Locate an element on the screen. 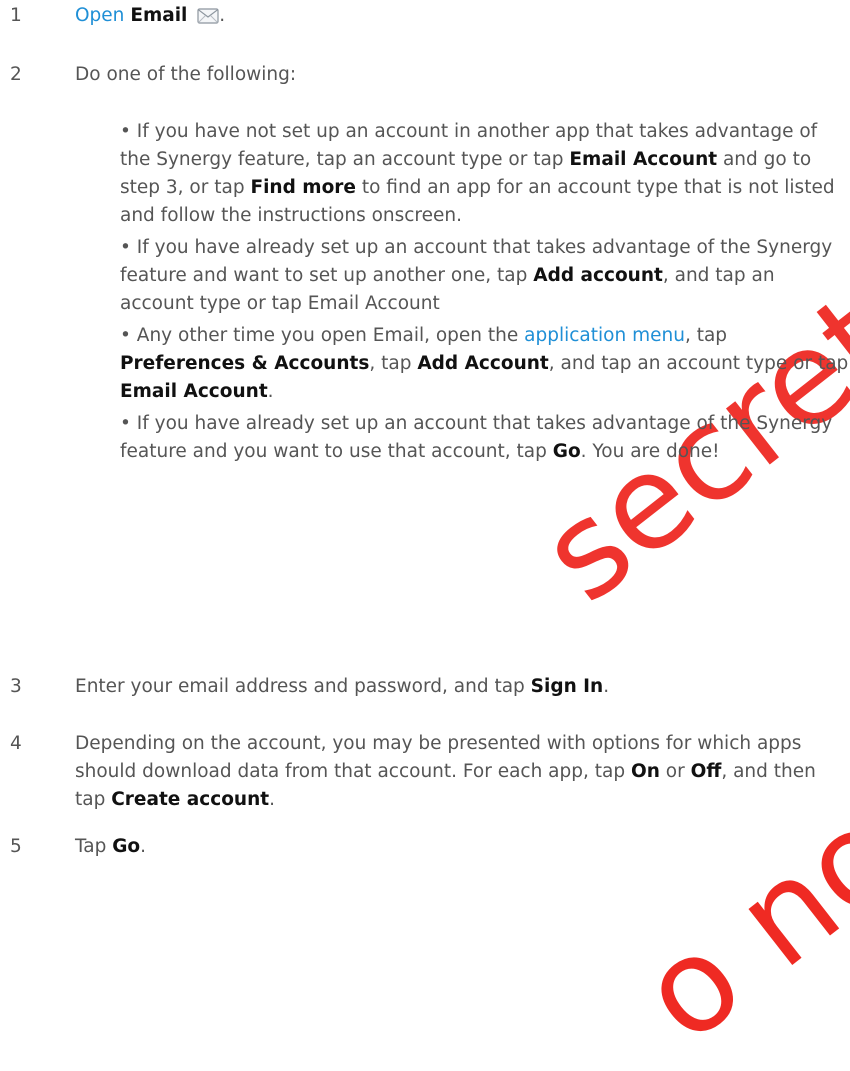 Image resolution: width=850 pixels, height=1071 pixels. step-text: Do one of the following: is located at coordinates (186, 74).